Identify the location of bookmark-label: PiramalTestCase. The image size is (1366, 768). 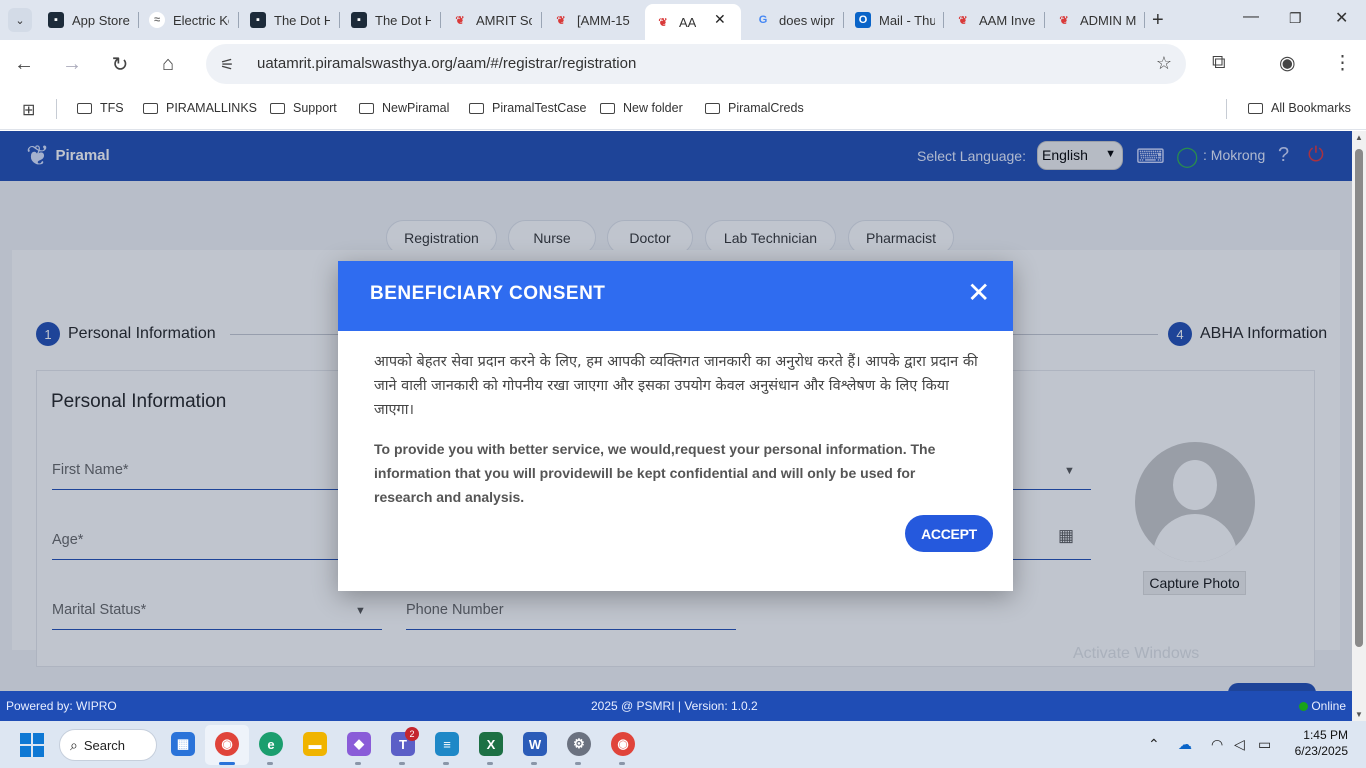
(539, 108).